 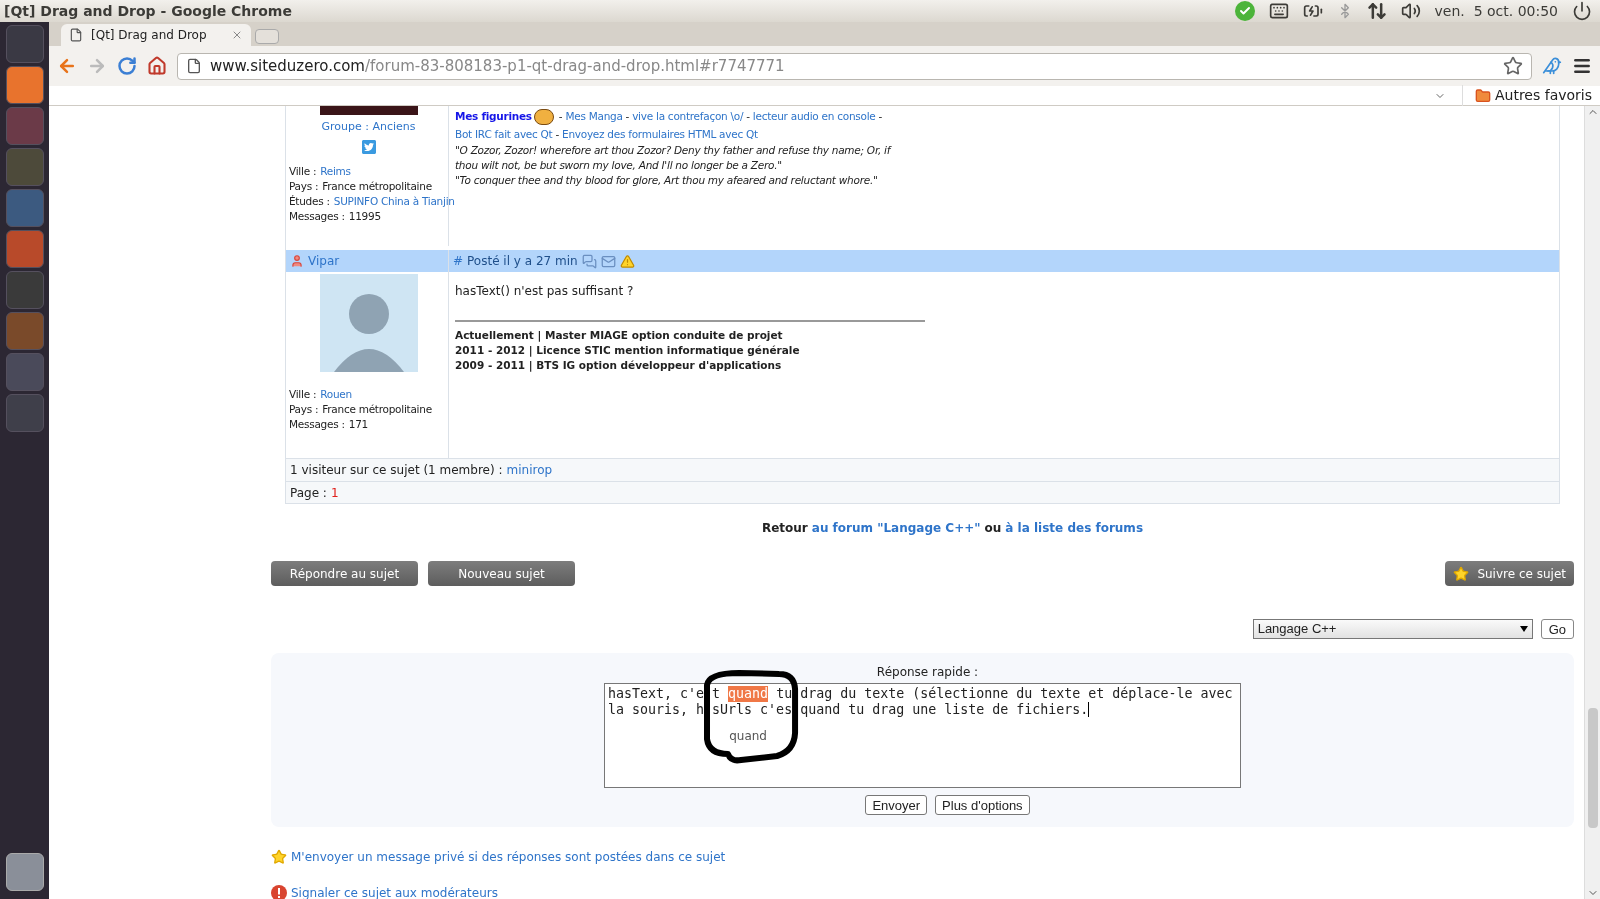 I want to click on post-body: hasText() n'est pas suffisant ?, so click(x=545, y=291).